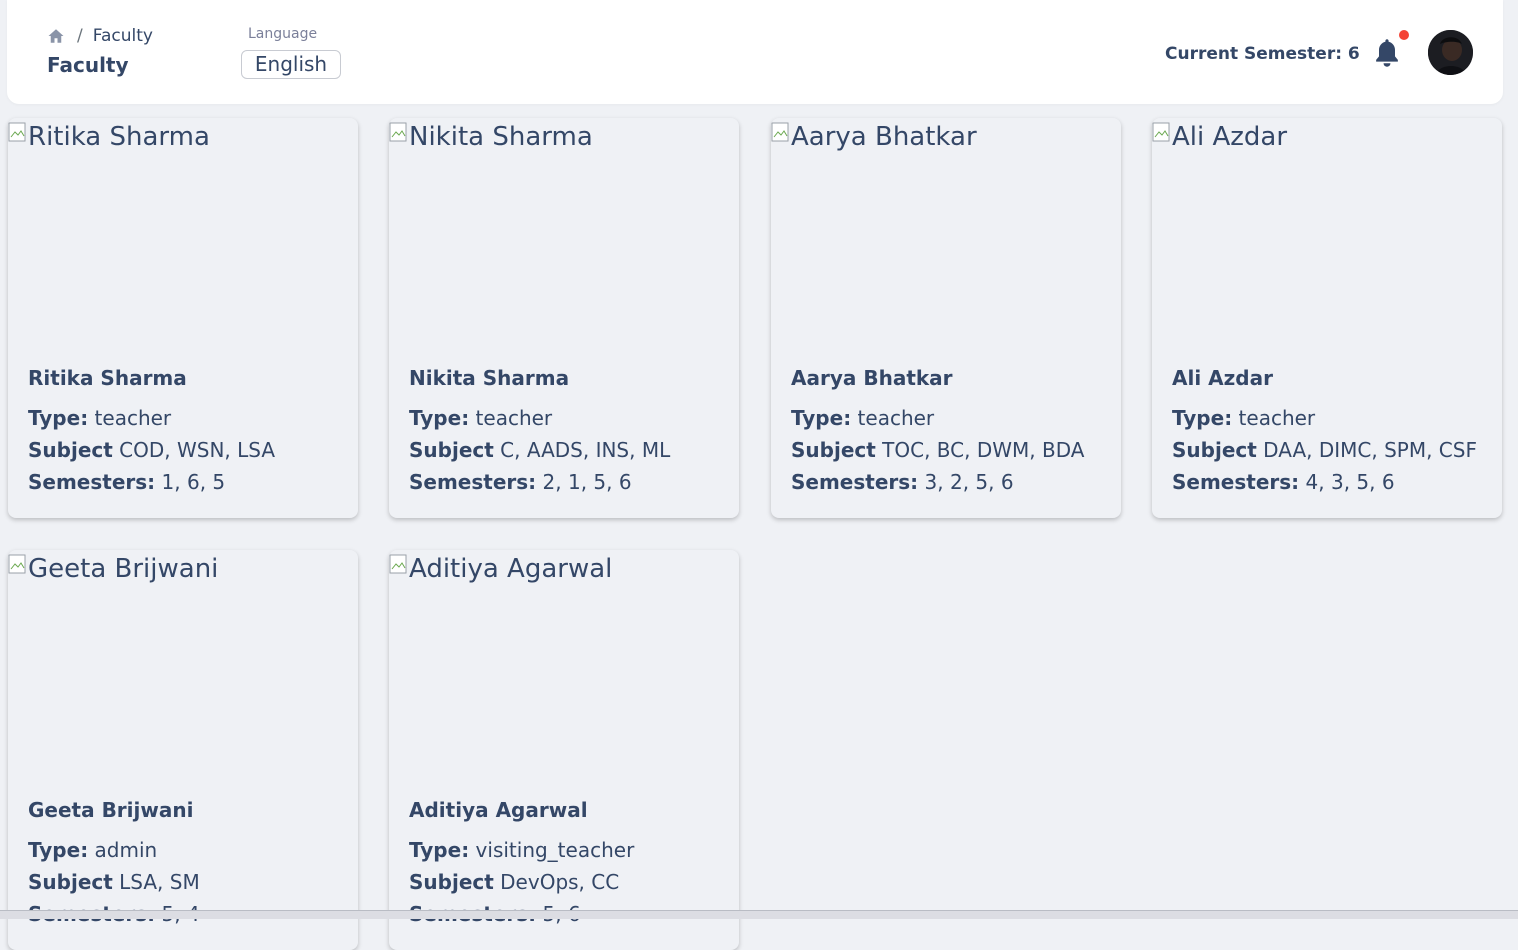  Describe the element at coordinates (501, 137) in the screenshot. I see `faculty-photo-alt: Nikita Sharma` at that location.